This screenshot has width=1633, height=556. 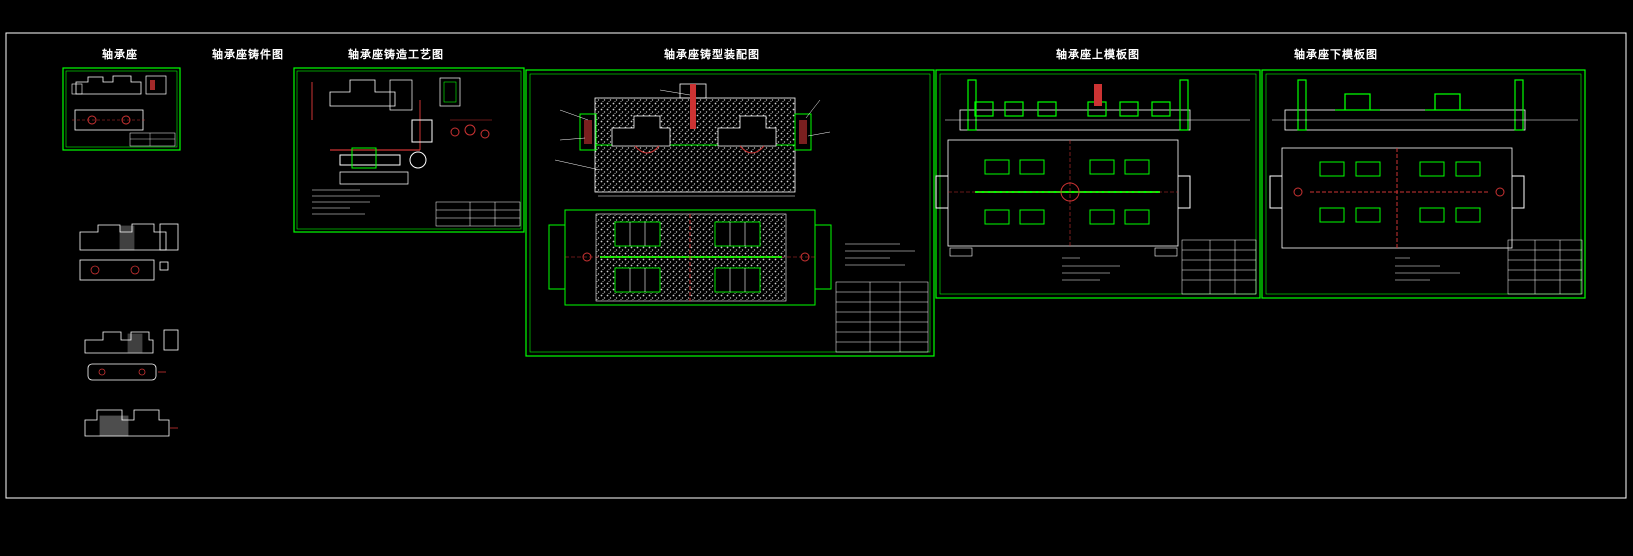 I want to click on sheet-mold-assembly, so click(x=730, y=213).